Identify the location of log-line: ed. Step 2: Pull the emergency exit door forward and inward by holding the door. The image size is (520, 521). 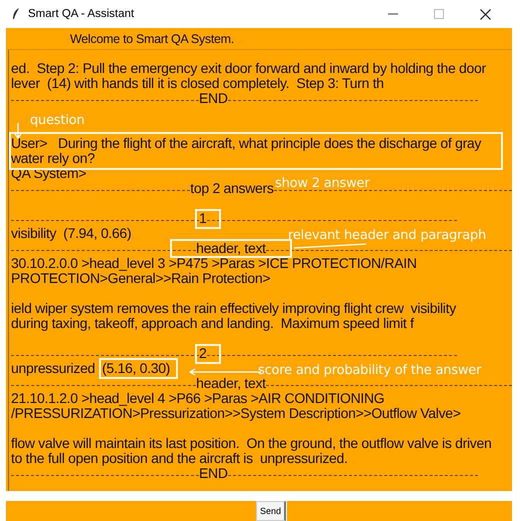
(248, 68).